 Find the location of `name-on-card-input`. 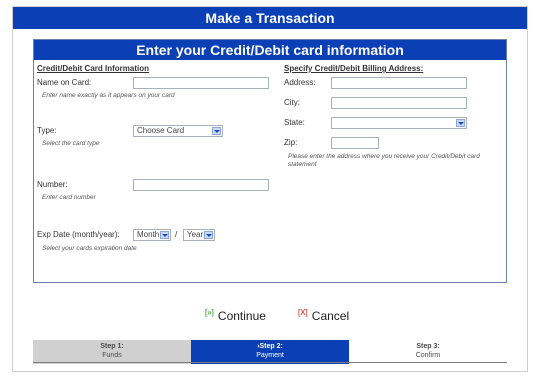

name-on-card-input is located at coordinates (201, 83).